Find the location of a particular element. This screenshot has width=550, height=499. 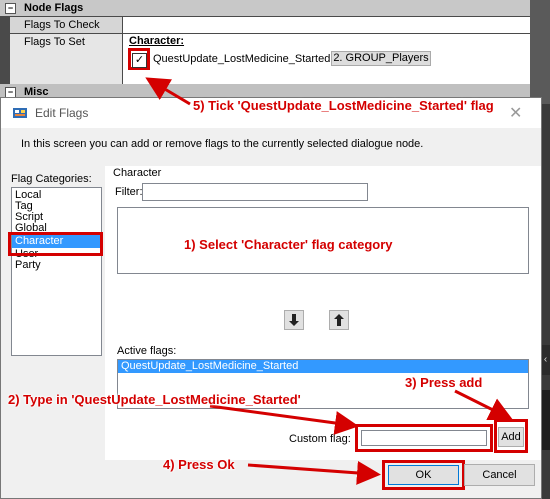

step4-arrow is located at coordinates (314, 472).